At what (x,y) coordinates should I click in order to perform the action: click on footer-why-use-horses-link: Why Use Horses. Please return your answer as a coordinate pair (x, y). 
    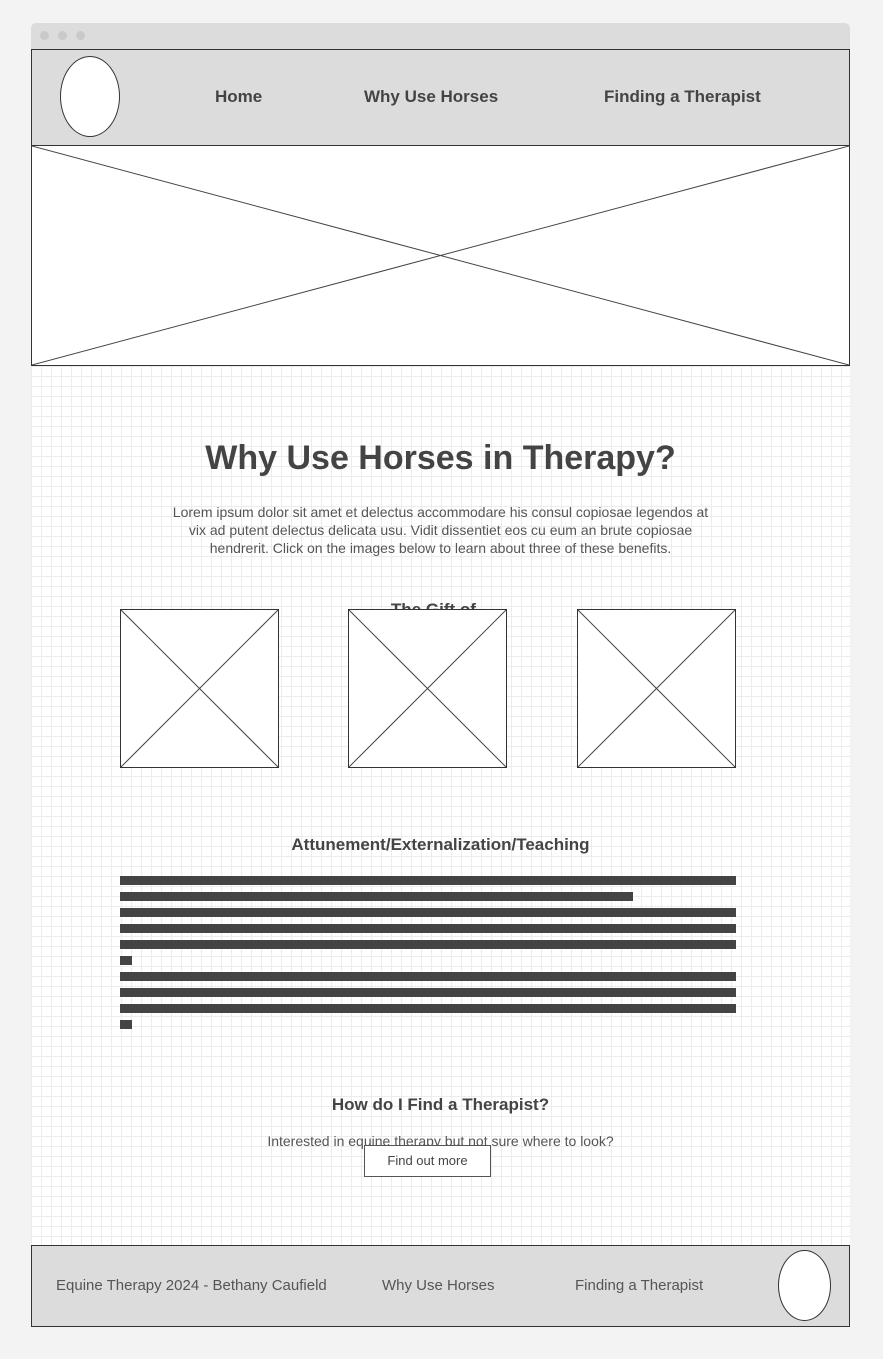
    Looking at the image, I should click on (438, 1285).